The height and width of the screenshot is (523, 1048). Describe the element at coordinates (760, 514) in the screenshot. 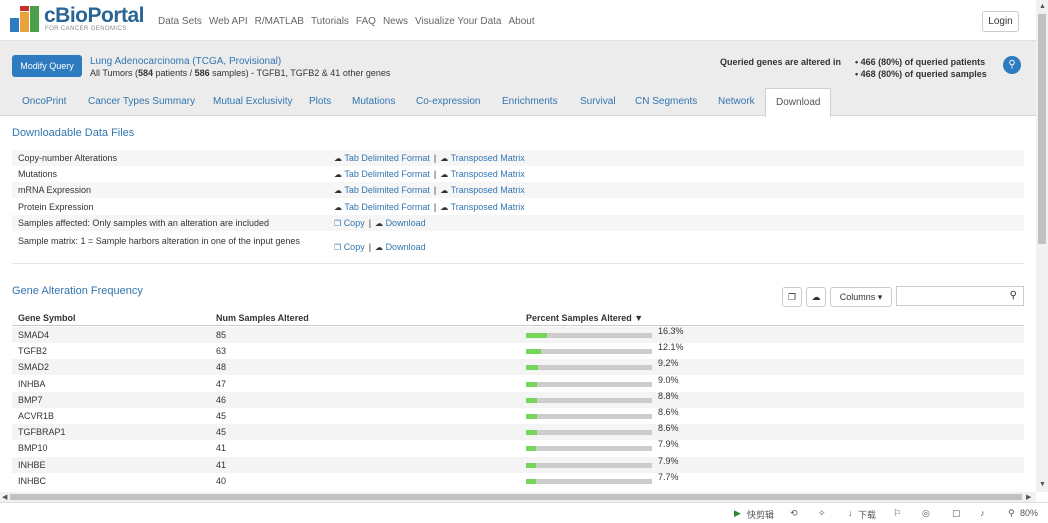

I see `clip-label: 快剪辑` at that location.